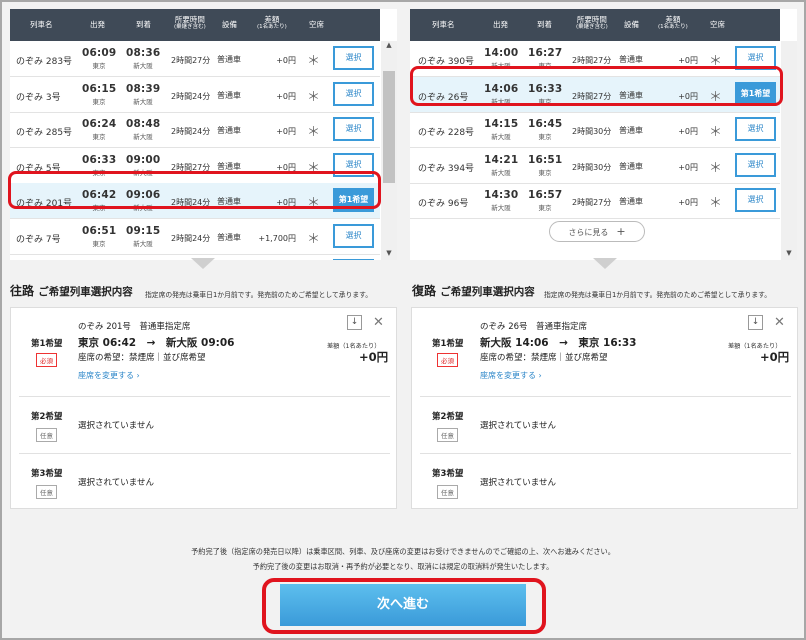  I want to click on departure: 06:51 東京, so click(99, 233).